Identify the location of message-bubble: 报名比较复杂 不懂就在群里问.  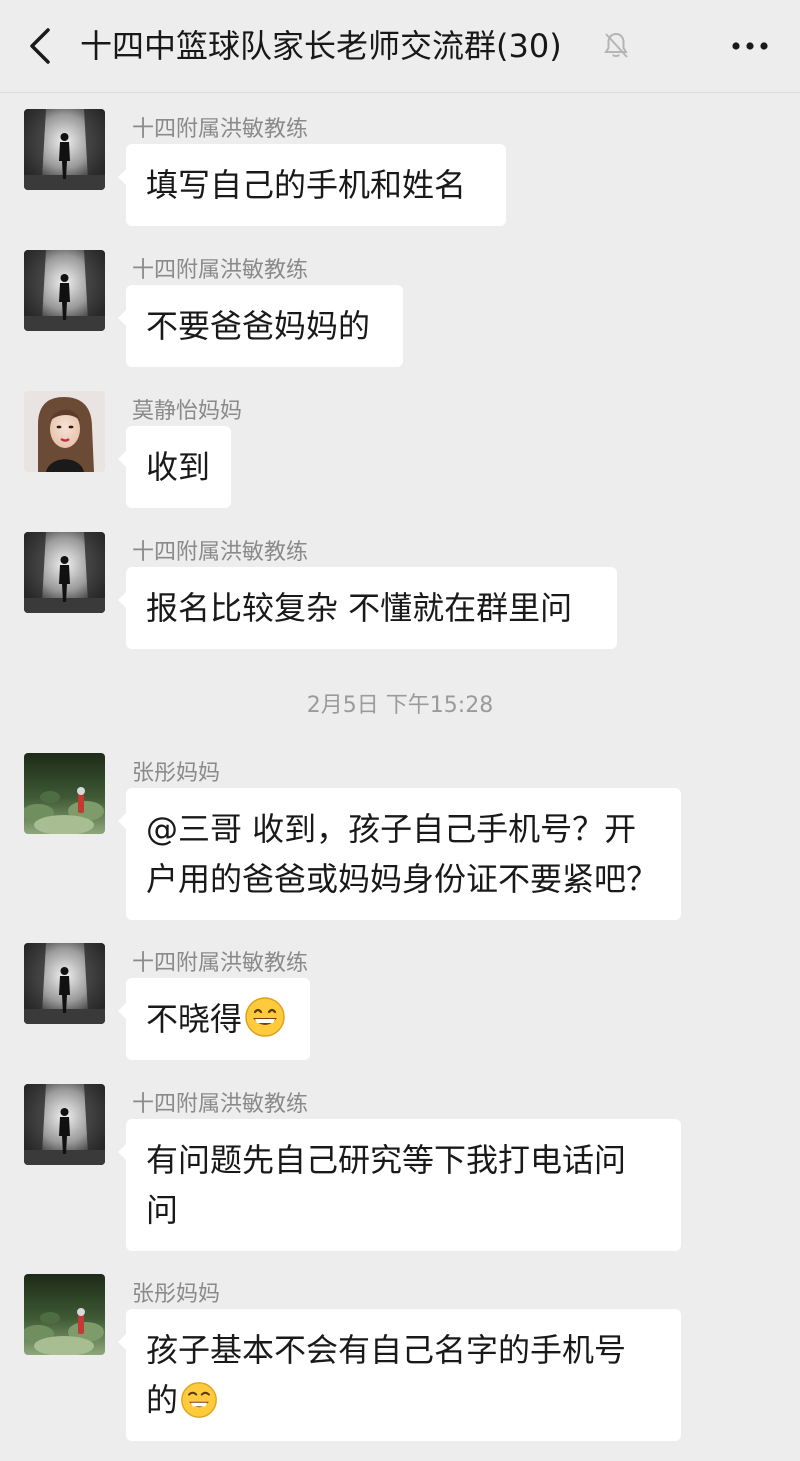
(367, 608).